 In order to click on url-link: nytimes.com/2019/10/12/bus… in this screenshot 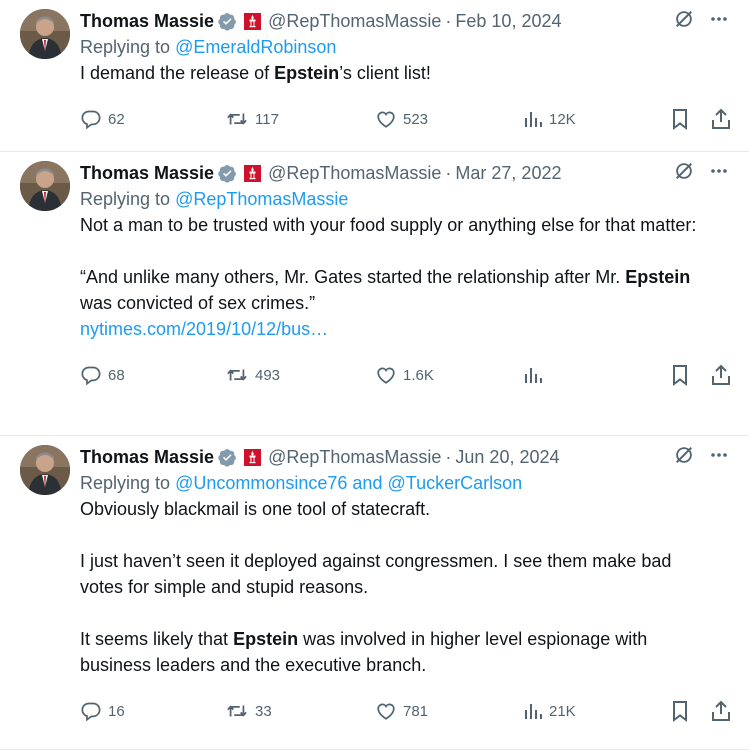, I will do `click(204, 329)`.